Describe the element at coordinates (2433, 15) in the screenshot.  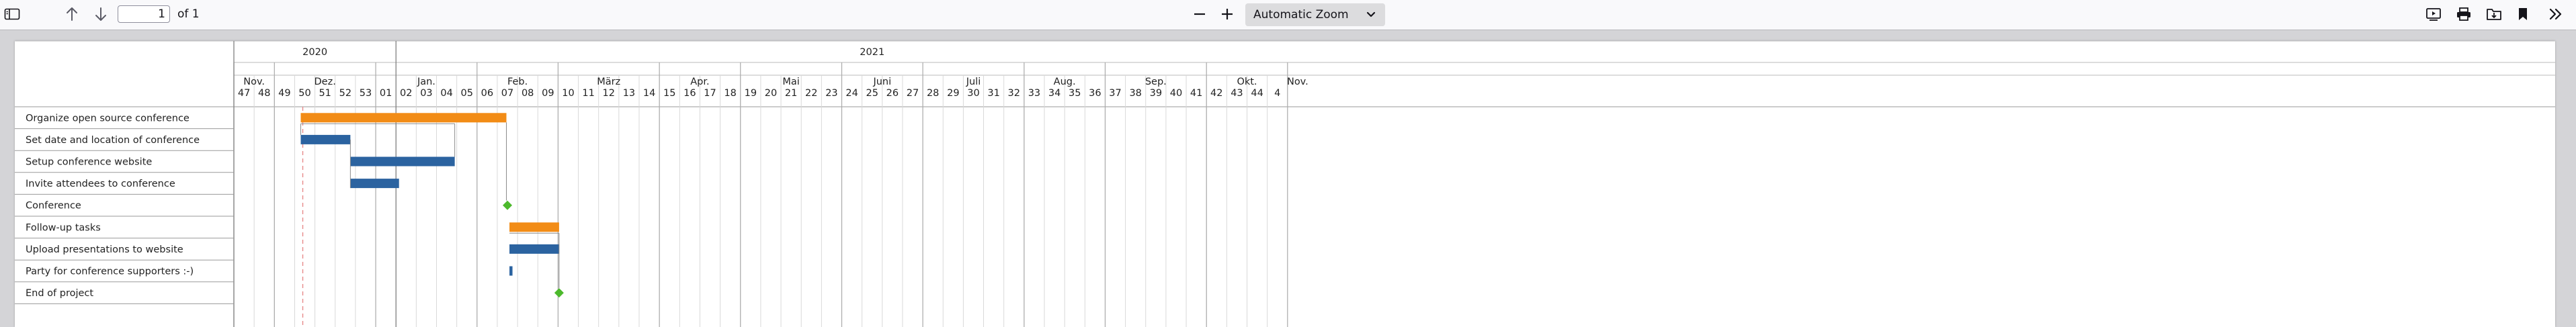
I see `presentation-mode-icon` at that location.